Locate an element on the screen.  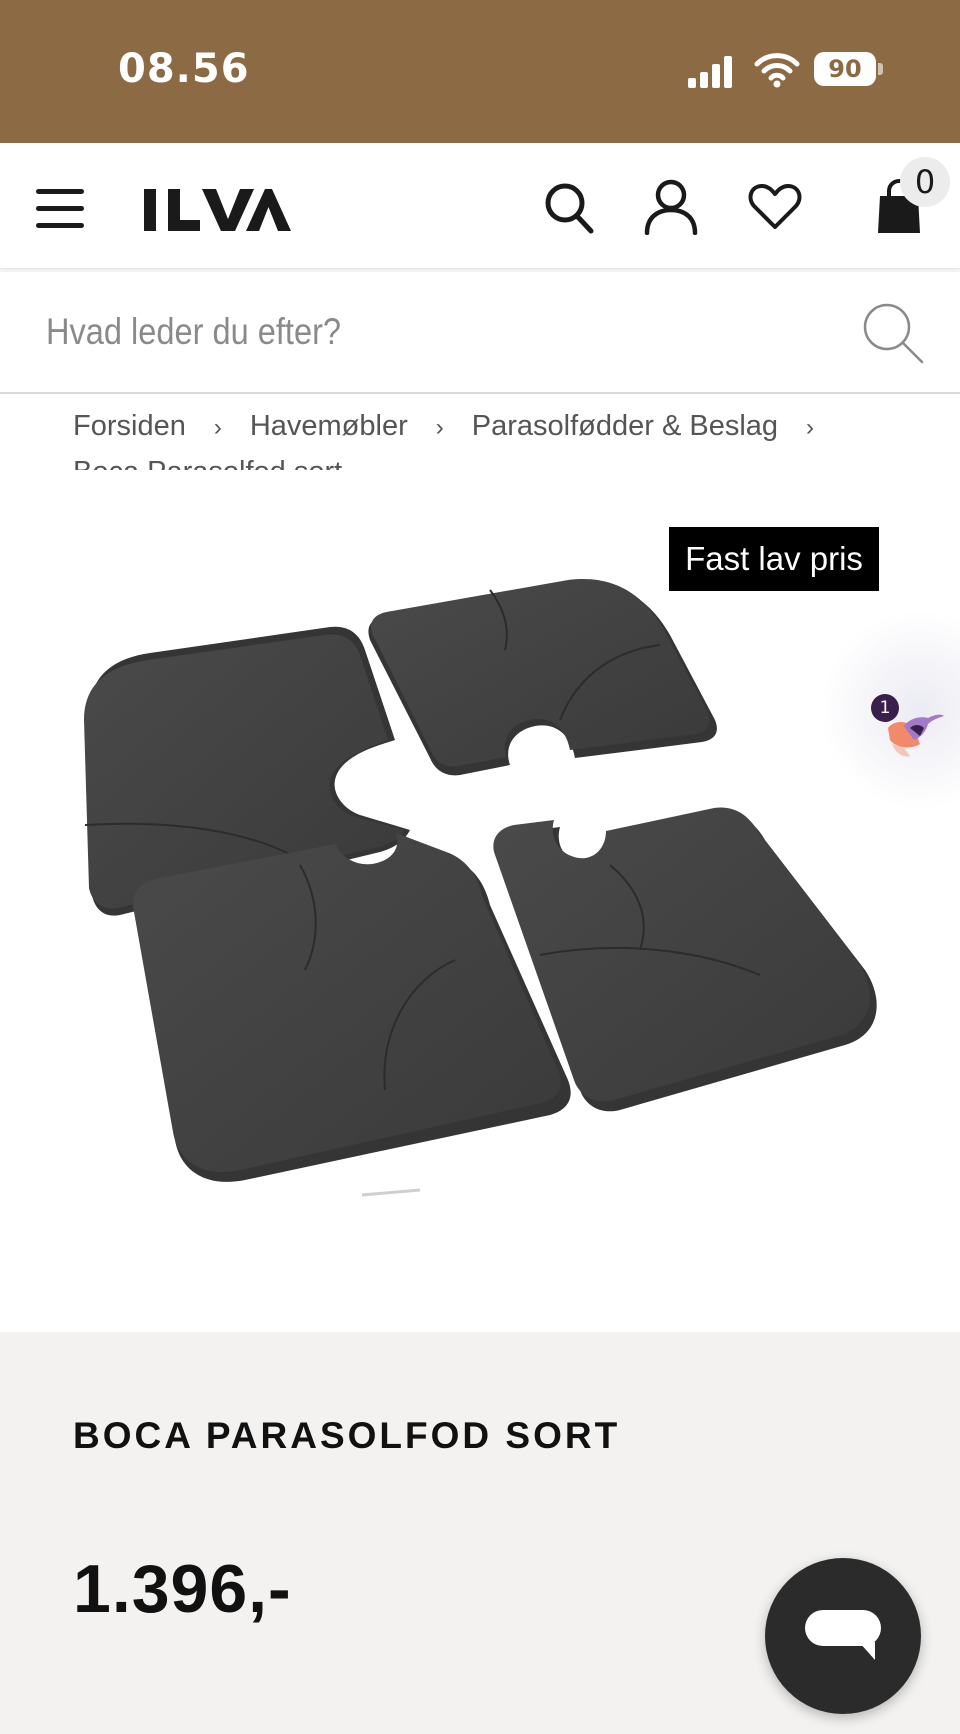
fixed-low-price-badge: Fast lav pris is located at coordinates (774, 559).